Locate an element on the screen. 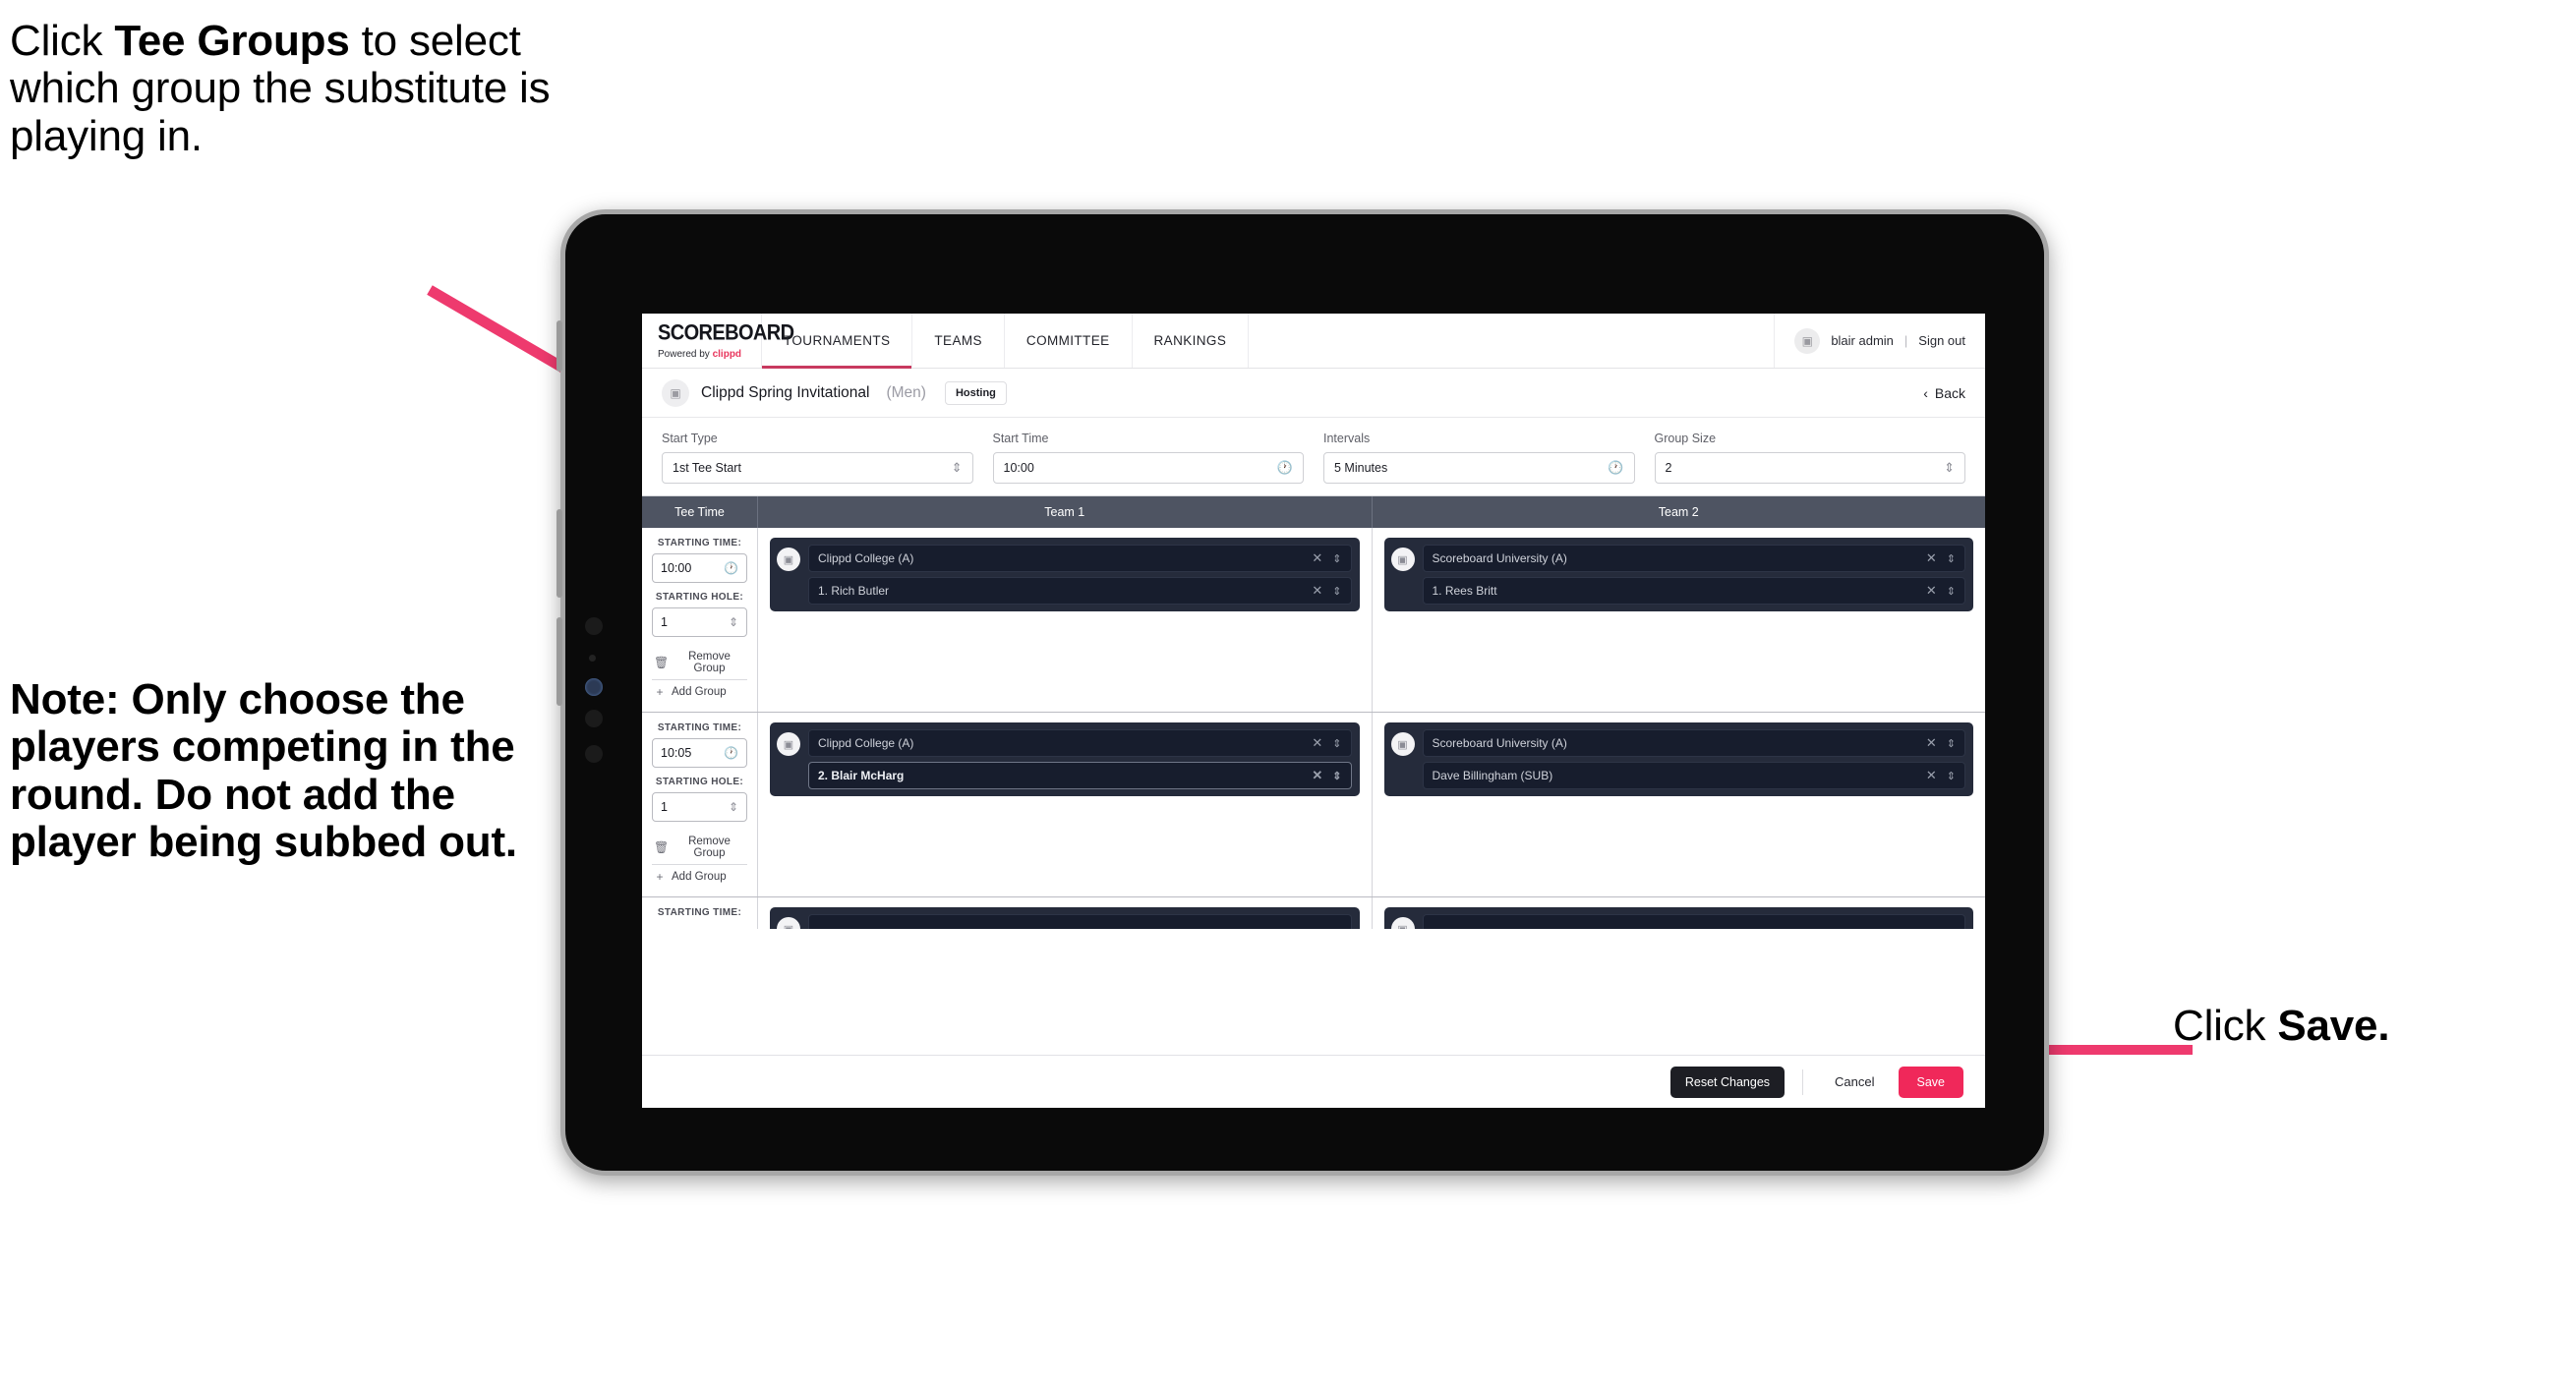 The width and height of the screenshot is (2576, 1385). team-1-cell: ▣ is located at coordinates (1065, 913).